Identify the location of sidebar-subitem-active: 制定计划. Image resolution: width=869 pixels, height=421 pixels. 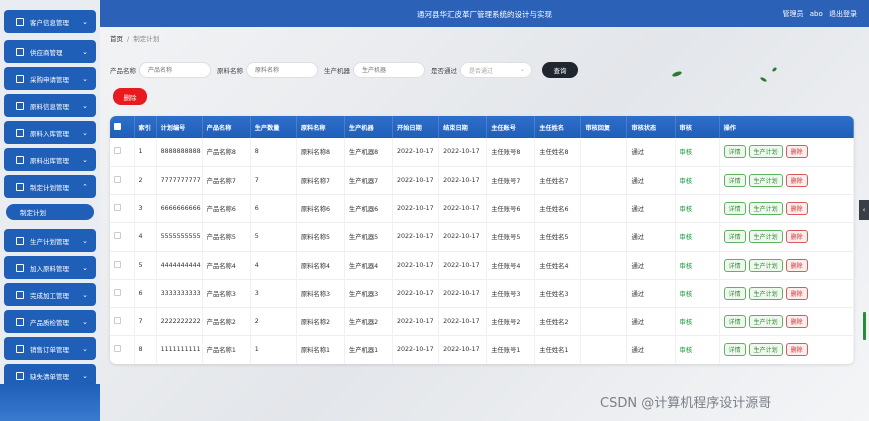
(50, 212).